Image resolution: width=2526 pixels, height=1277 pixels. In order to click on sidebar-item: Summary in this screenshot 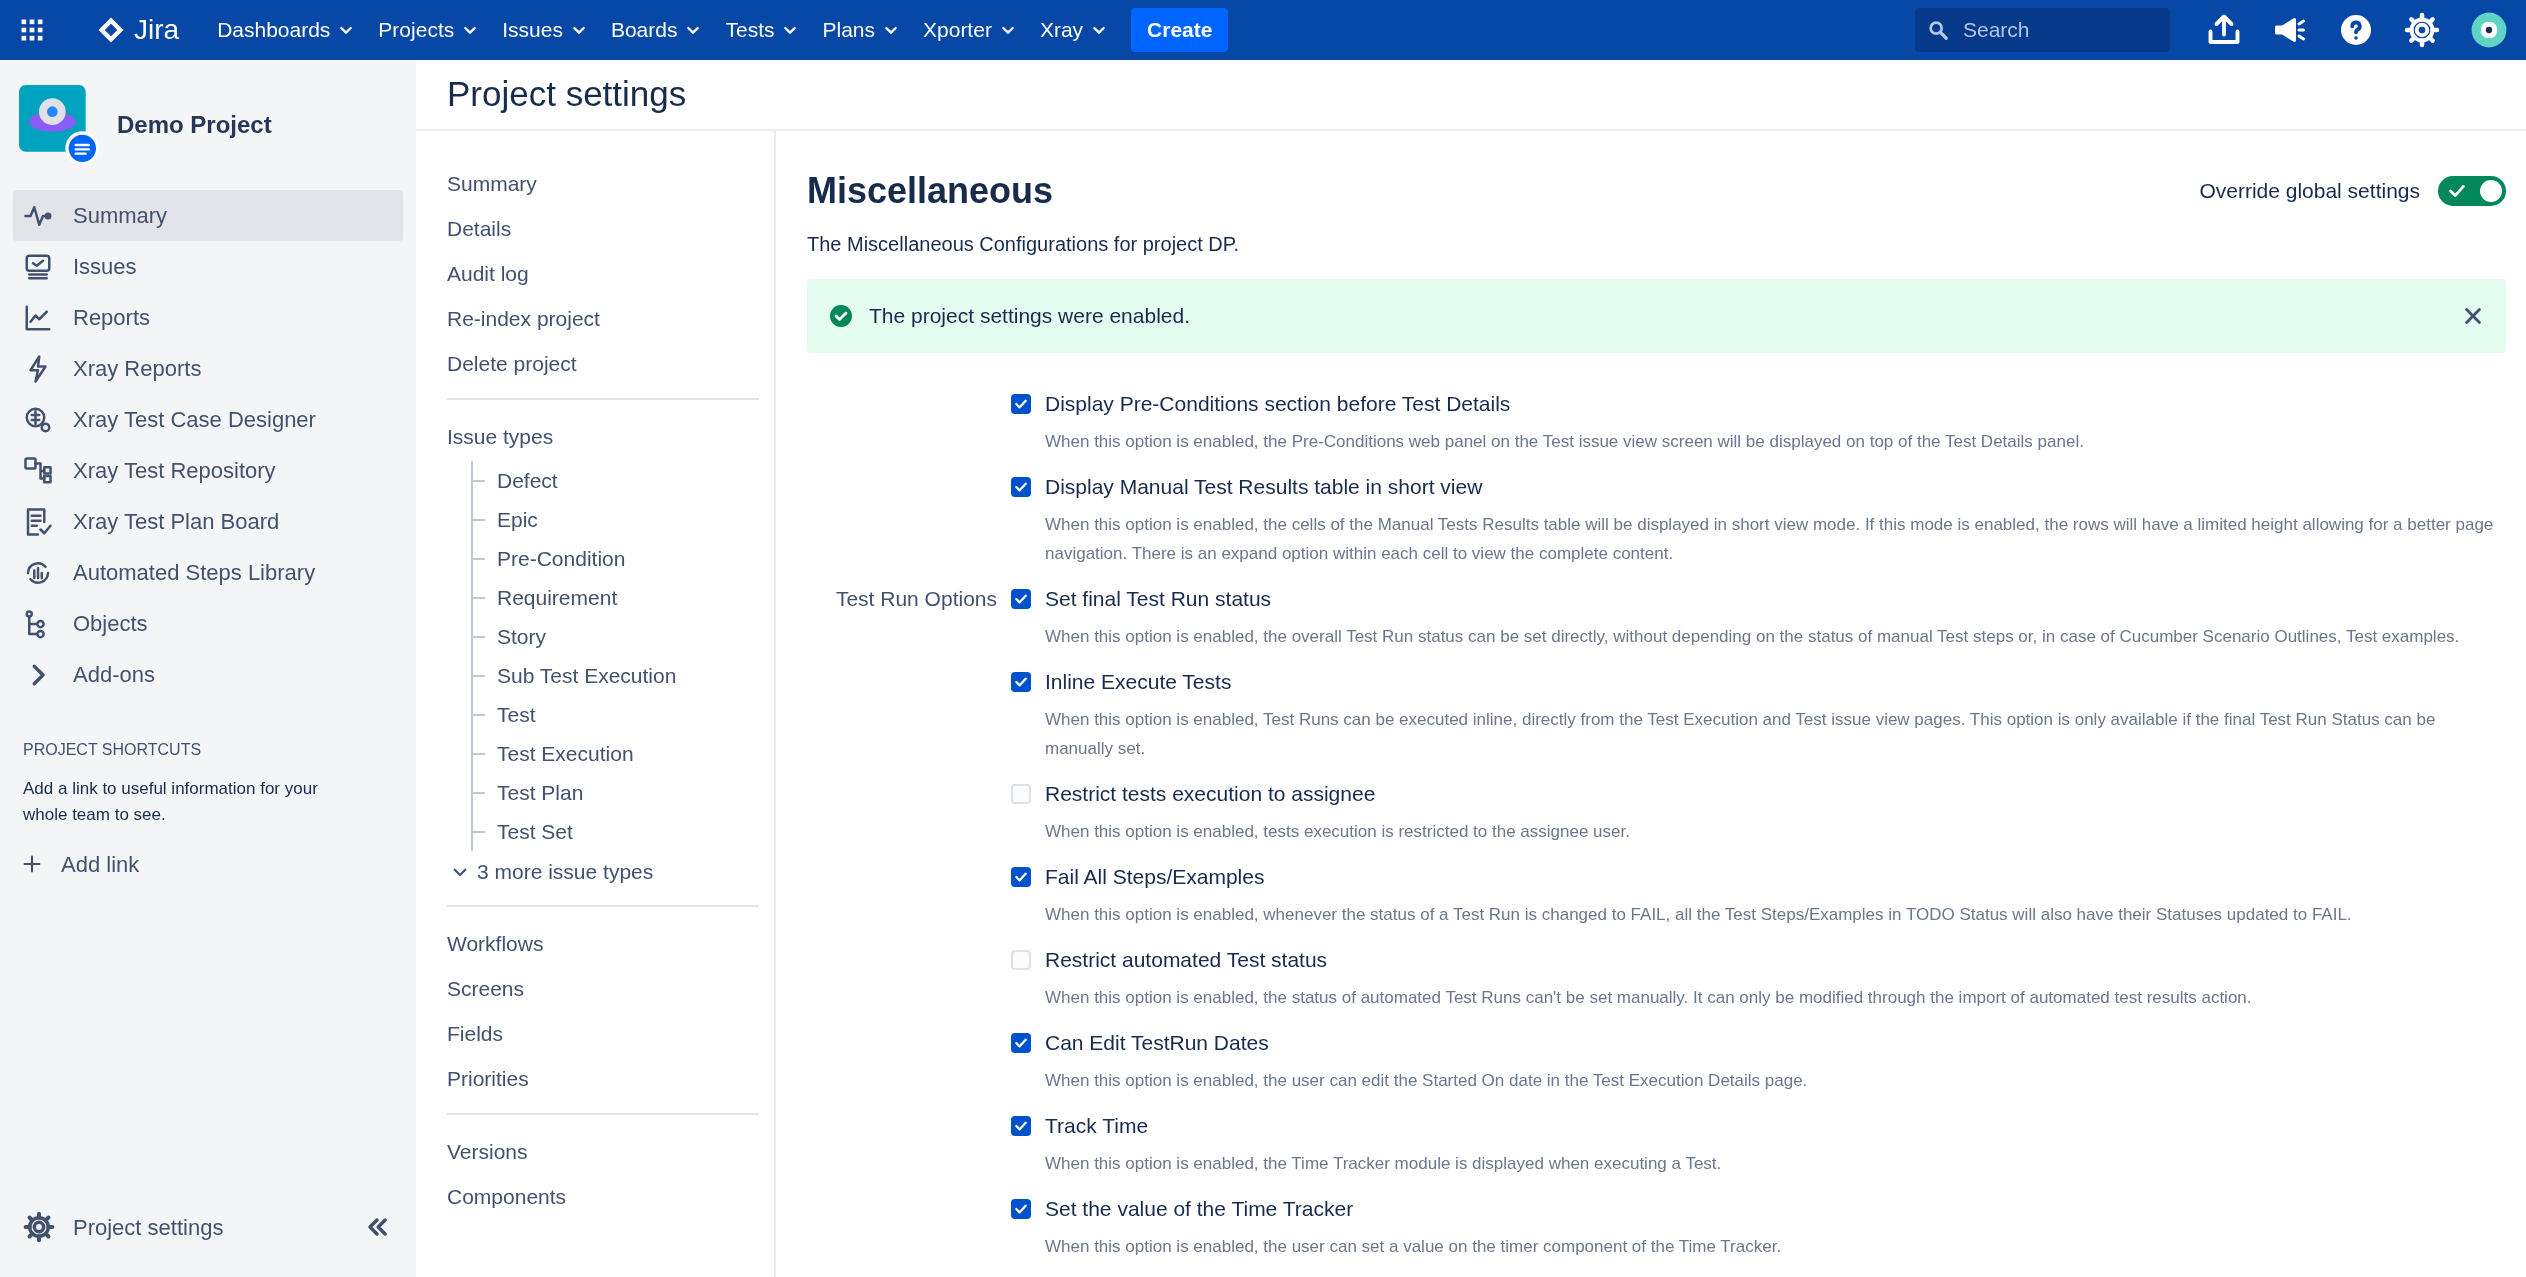, I will do `click(208, 215)`.